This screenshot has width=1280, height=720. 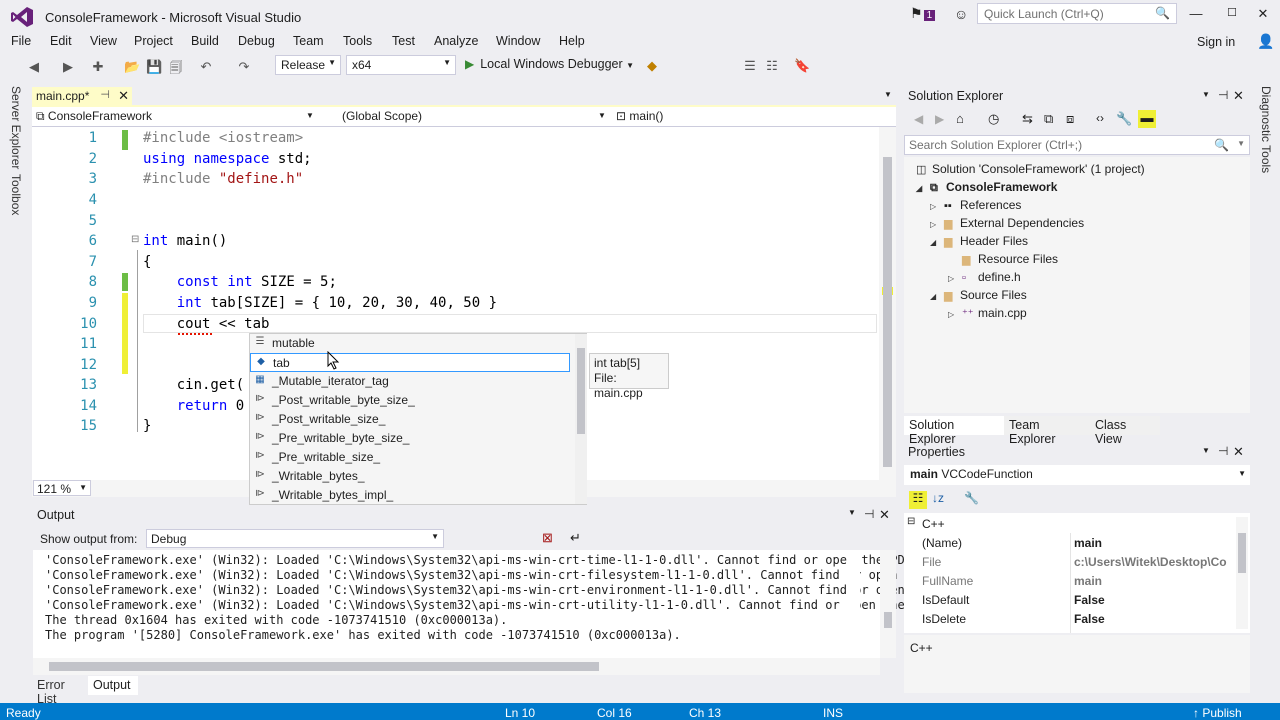 I want to click on configuration-select: Release ▼, so click(x=308, y=65).